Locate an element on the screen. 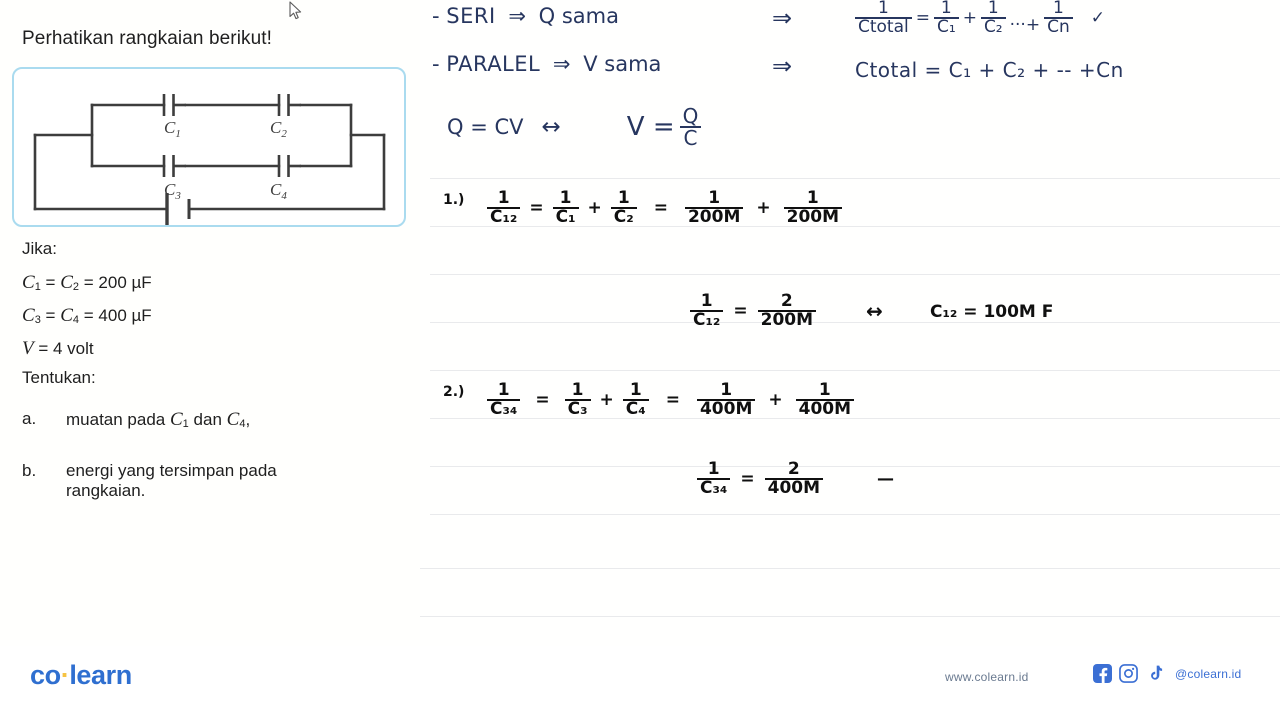 The height and width of the screenshot is (720, 1280). s2-c-den: 400M is located at coordinates (726, 408).